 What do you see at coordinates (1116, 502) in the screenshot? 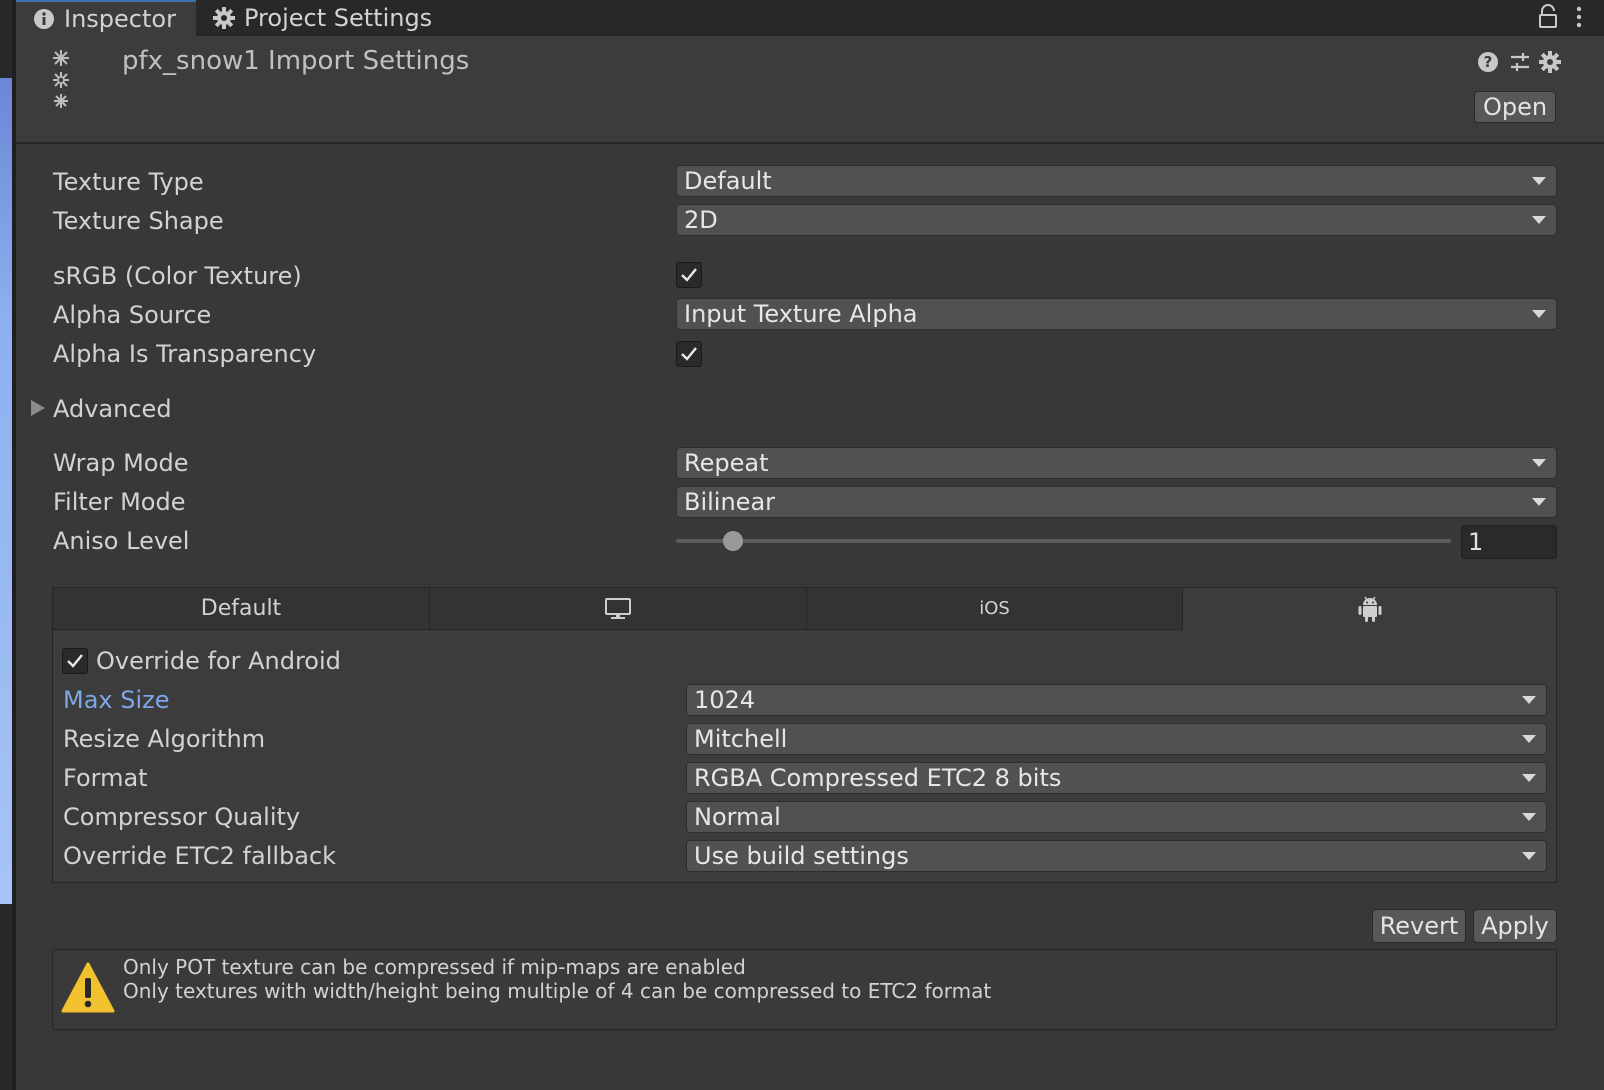
I see `filter-mode-dropdown: Bilinear` at bounding box center [1116, 502].